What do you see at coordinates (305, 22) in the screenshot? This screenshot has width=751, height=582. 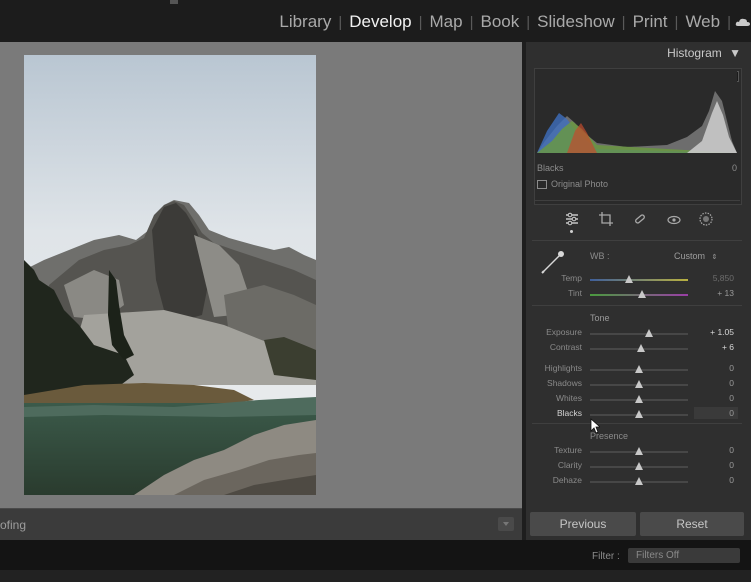 I see `module-library: Library` at bounding box center [305, 22].